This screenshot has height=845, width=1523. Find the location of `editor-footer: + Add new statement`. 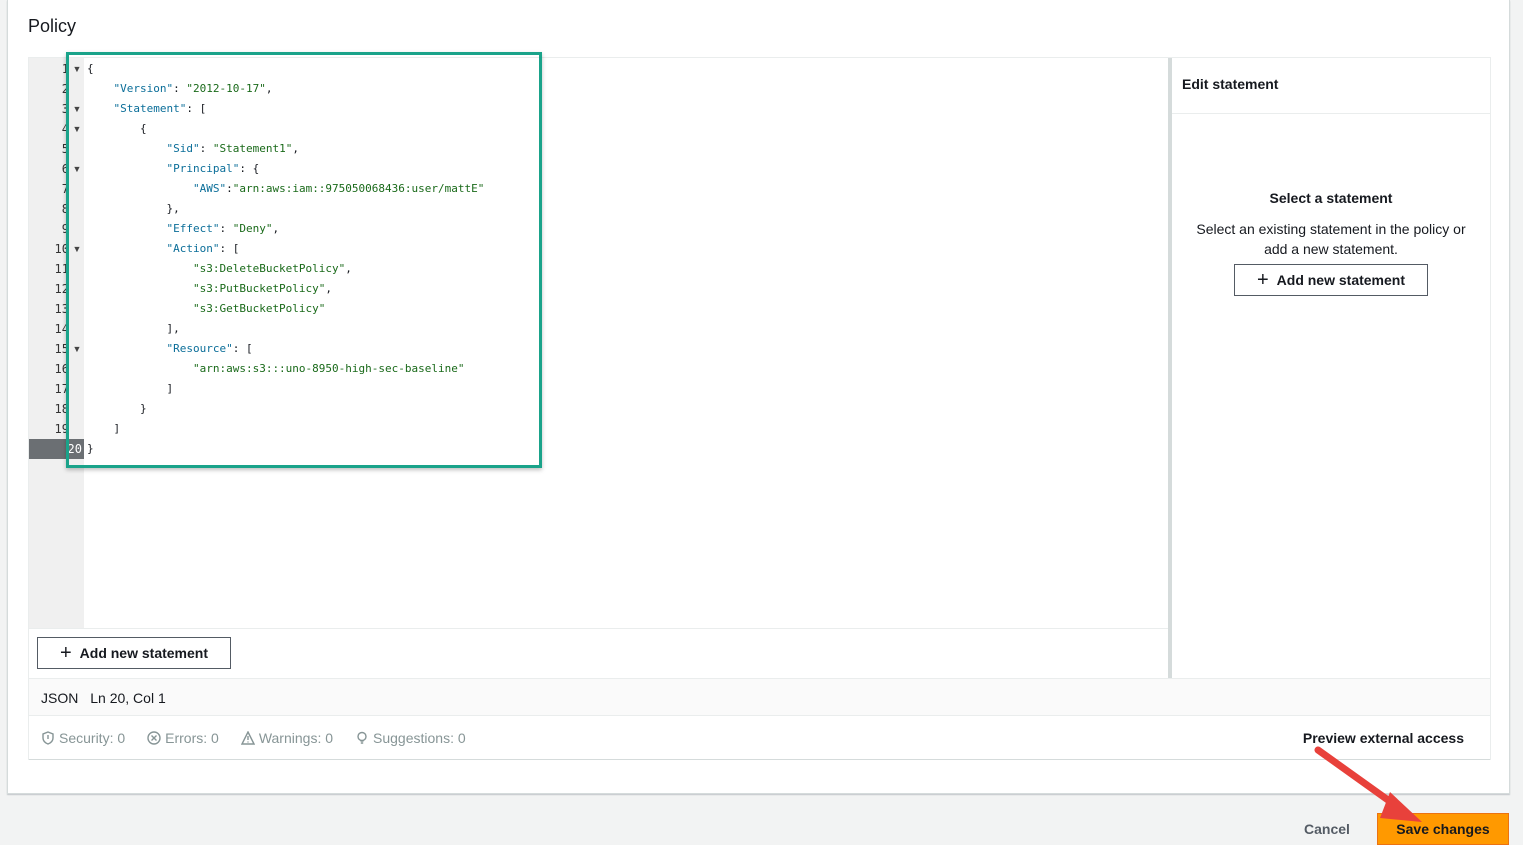

editor-footer: + Add new statement is located at coordinates (598, 653).